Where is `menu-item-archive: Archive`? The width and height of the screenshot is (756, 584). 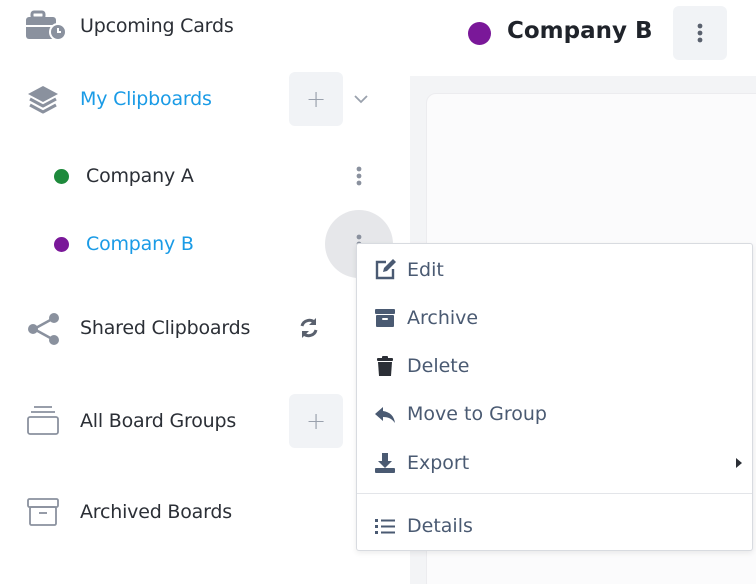
menu-item-archive: Archive is located at coordinates (554, 318).